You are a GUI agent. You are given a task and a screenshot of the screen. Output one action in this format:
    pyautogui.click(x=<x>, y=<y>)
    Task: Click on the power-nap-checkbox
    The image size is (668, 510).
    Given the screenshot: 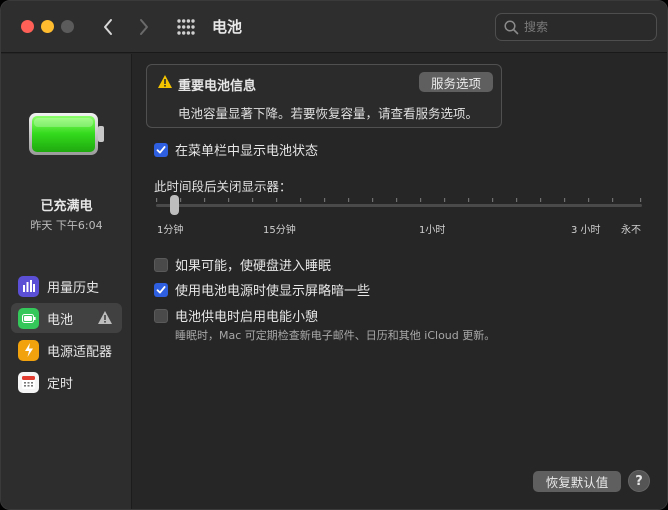 What is the action you would take?
    pyautogui.click(x=161, y=315)
    